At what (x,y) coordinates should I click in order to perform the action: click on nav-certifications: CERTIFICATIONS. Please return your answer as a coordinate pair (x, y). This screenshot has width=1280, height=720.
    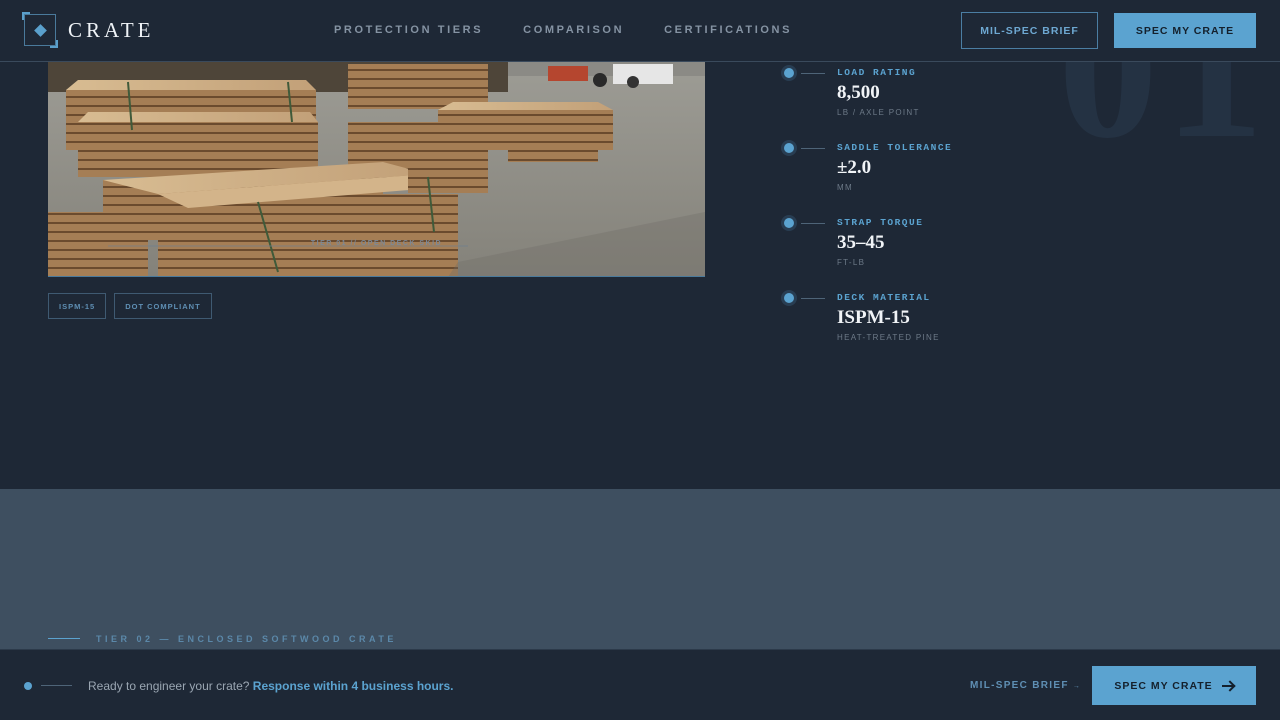
    Looking at the image, I should click on (728, 30).